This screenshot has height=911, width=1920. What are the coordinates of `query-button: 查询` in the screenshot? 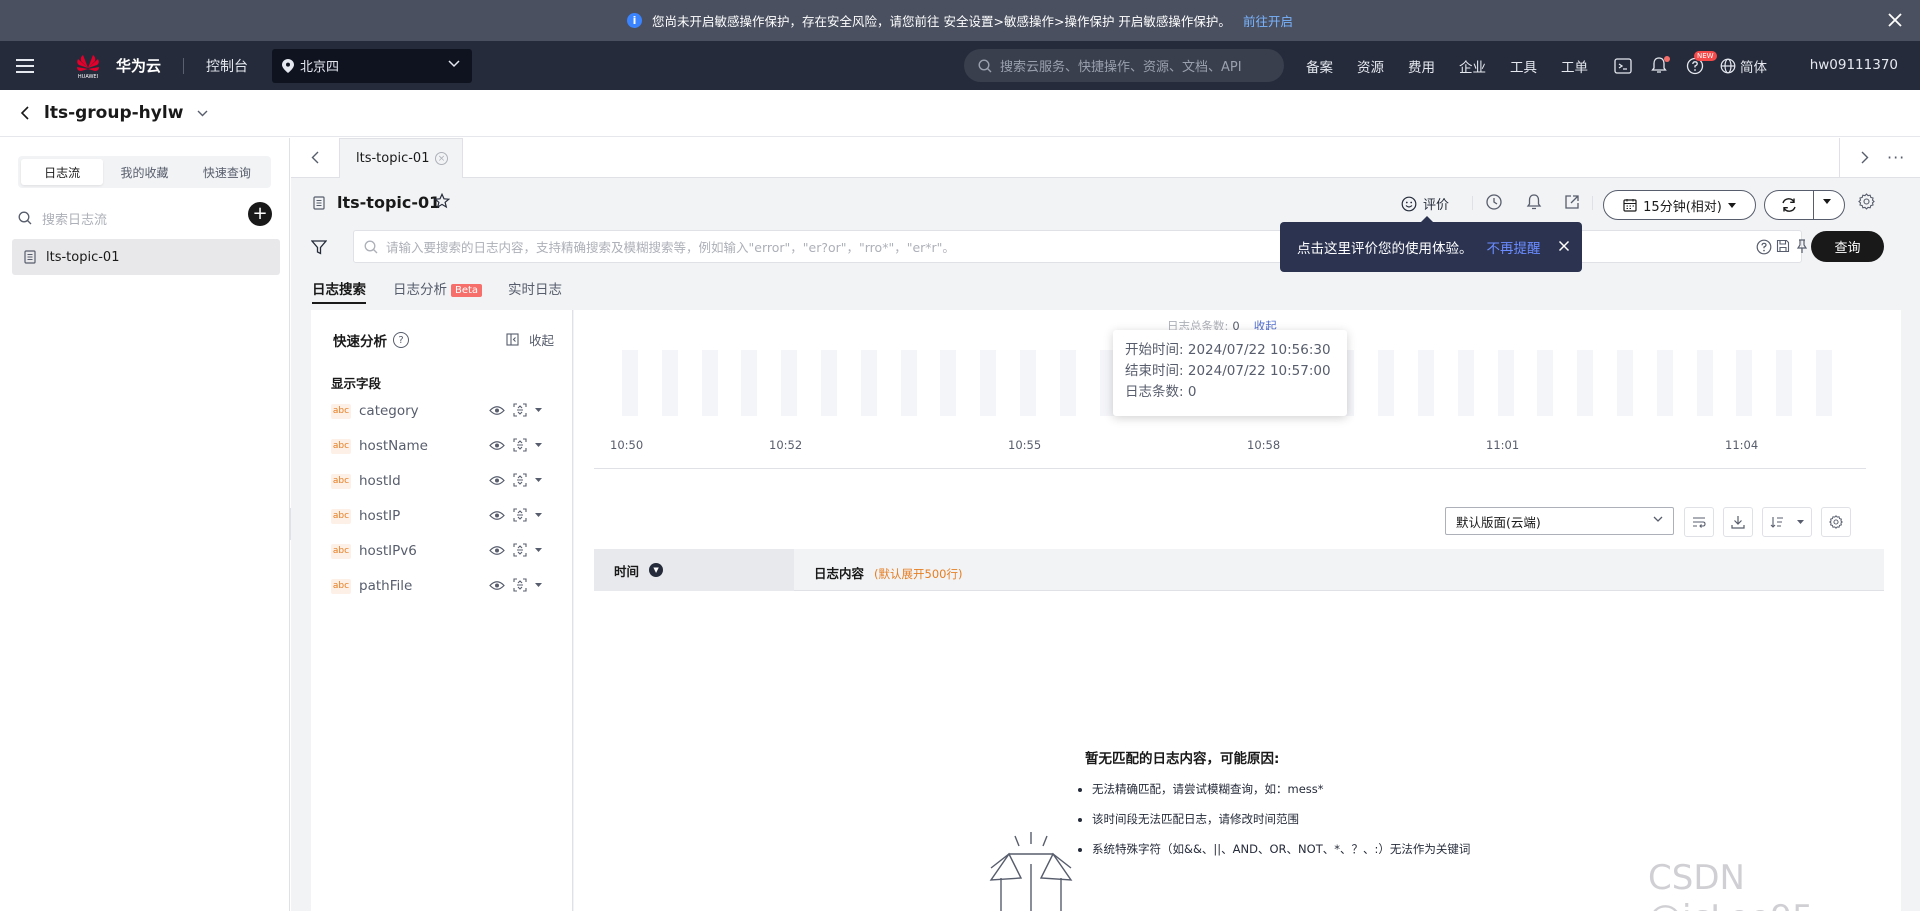 It's located at (1847, 246).